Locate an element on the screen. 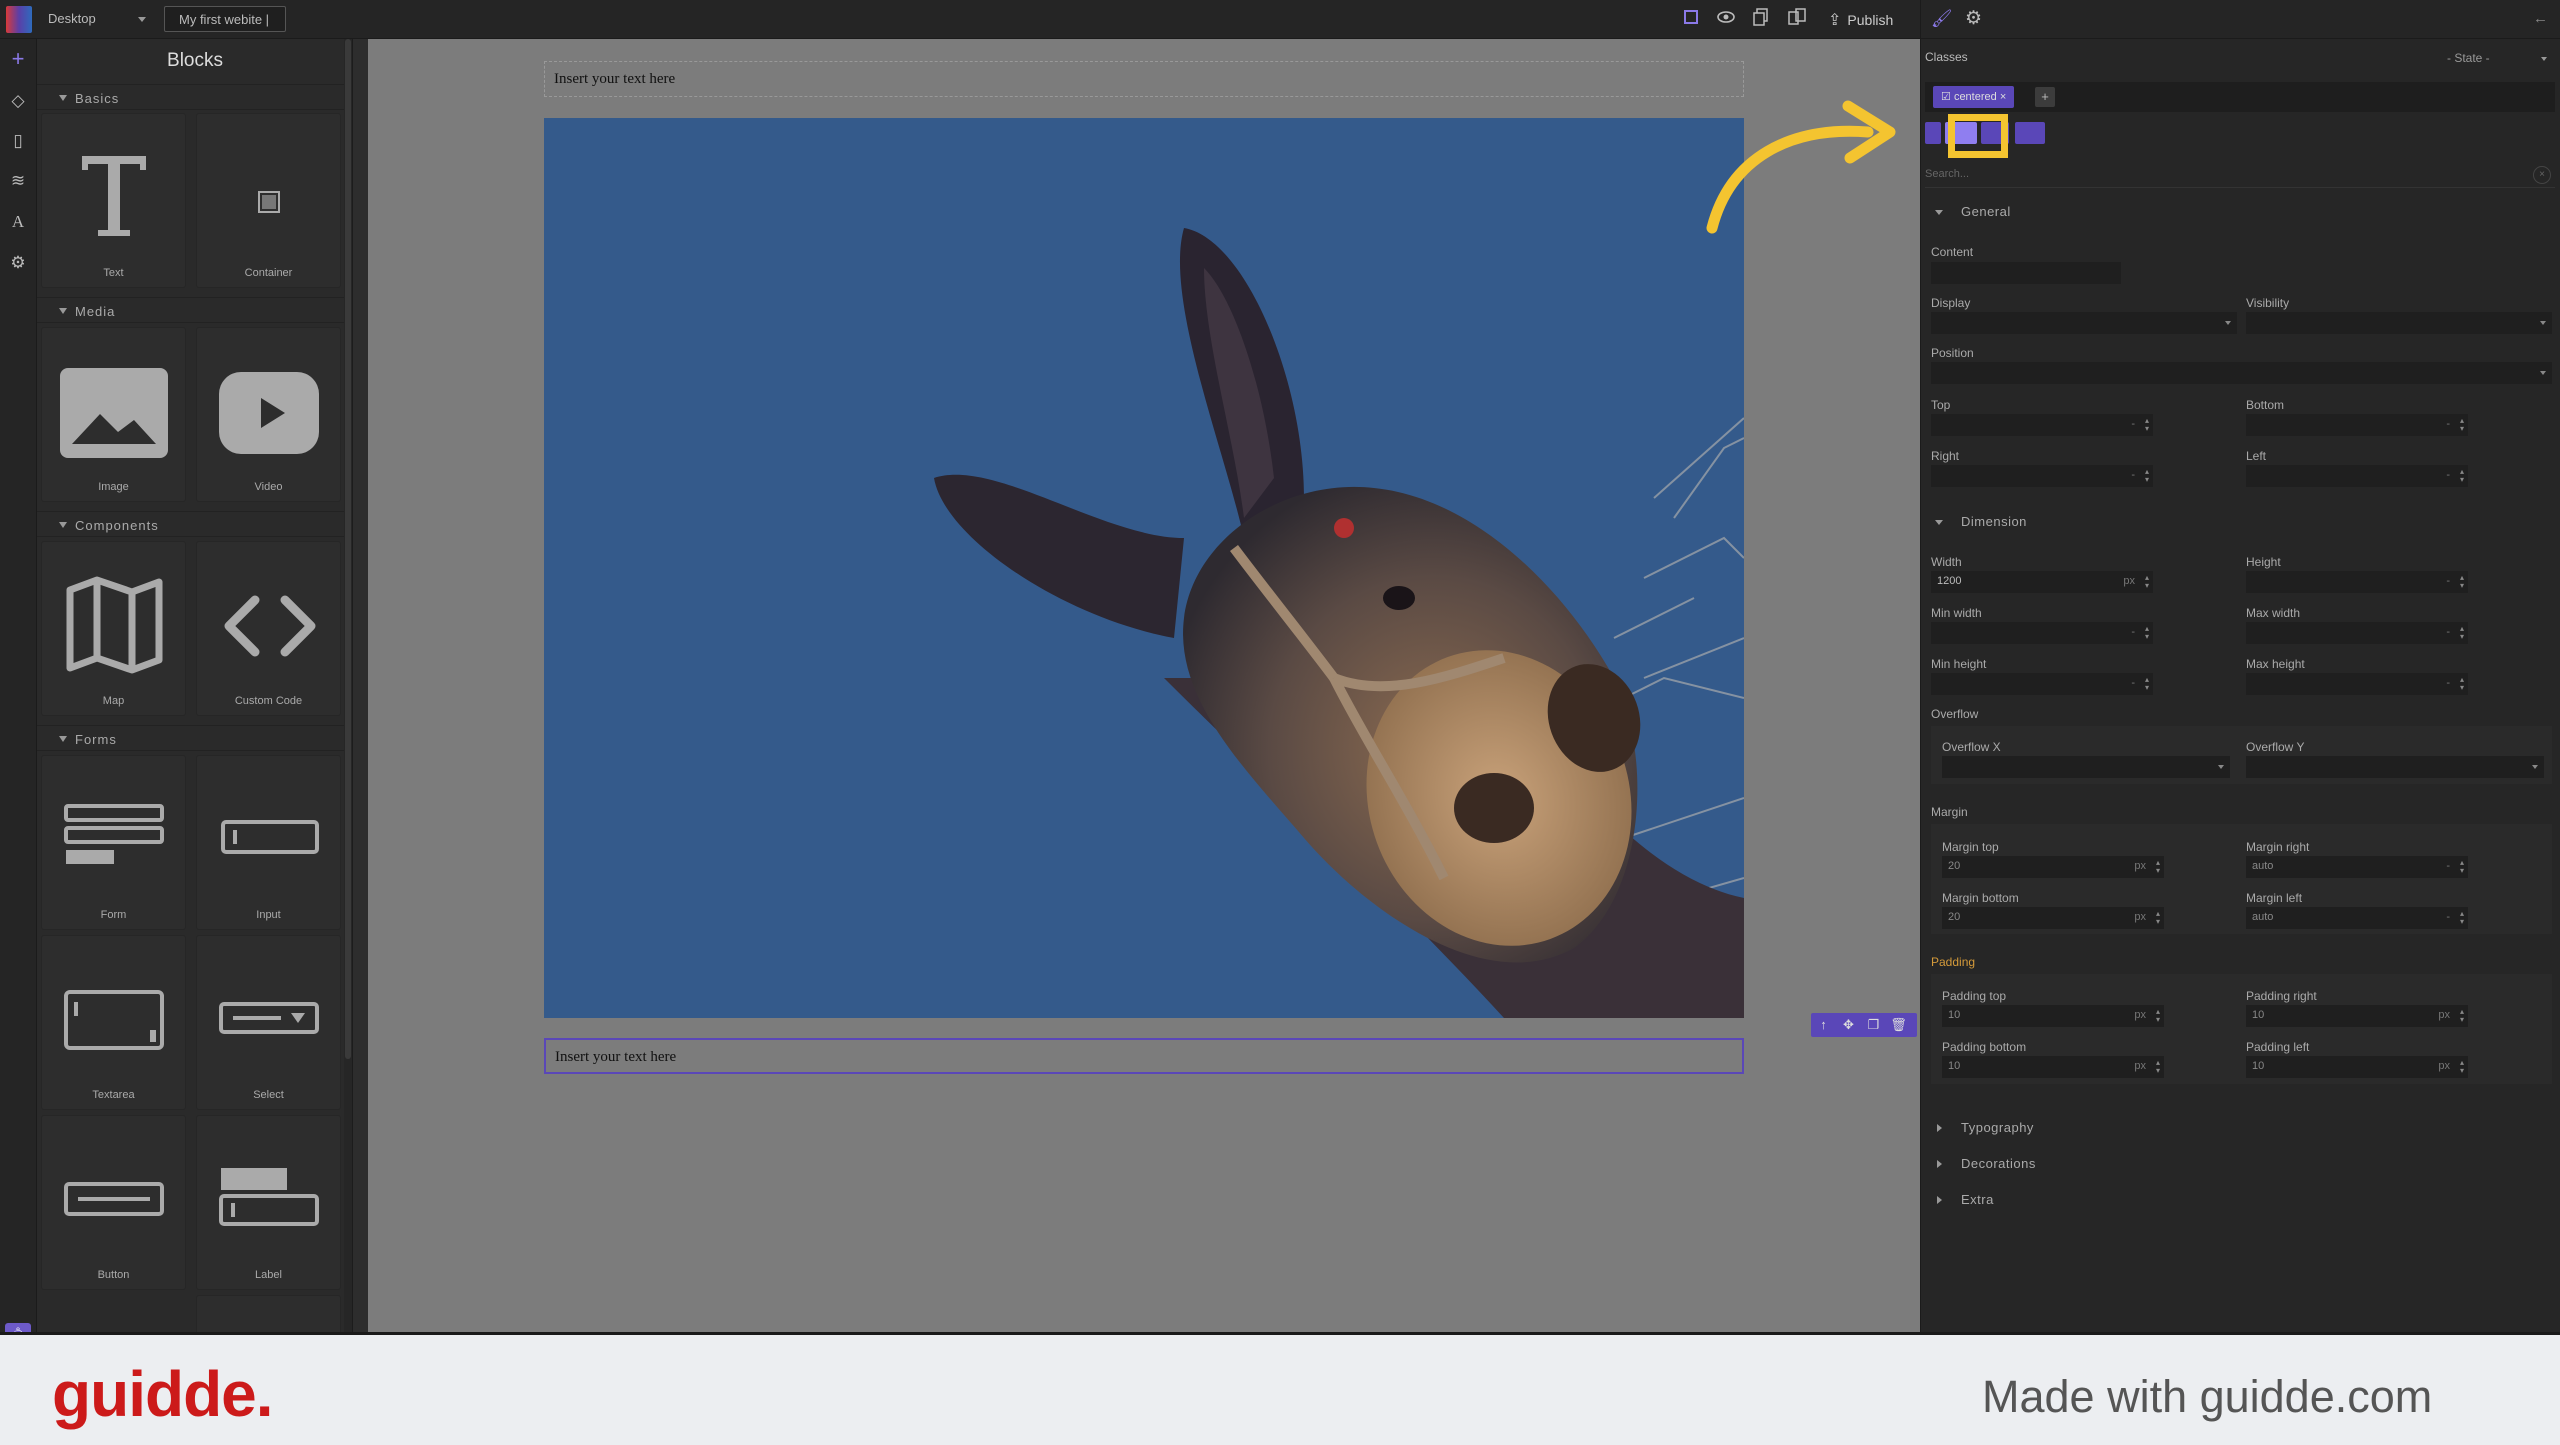 This screenshot has width=2560, height=1445. margin-bottom-input: 20 px ▴ ▾ is located at coordinates (2053, 918).